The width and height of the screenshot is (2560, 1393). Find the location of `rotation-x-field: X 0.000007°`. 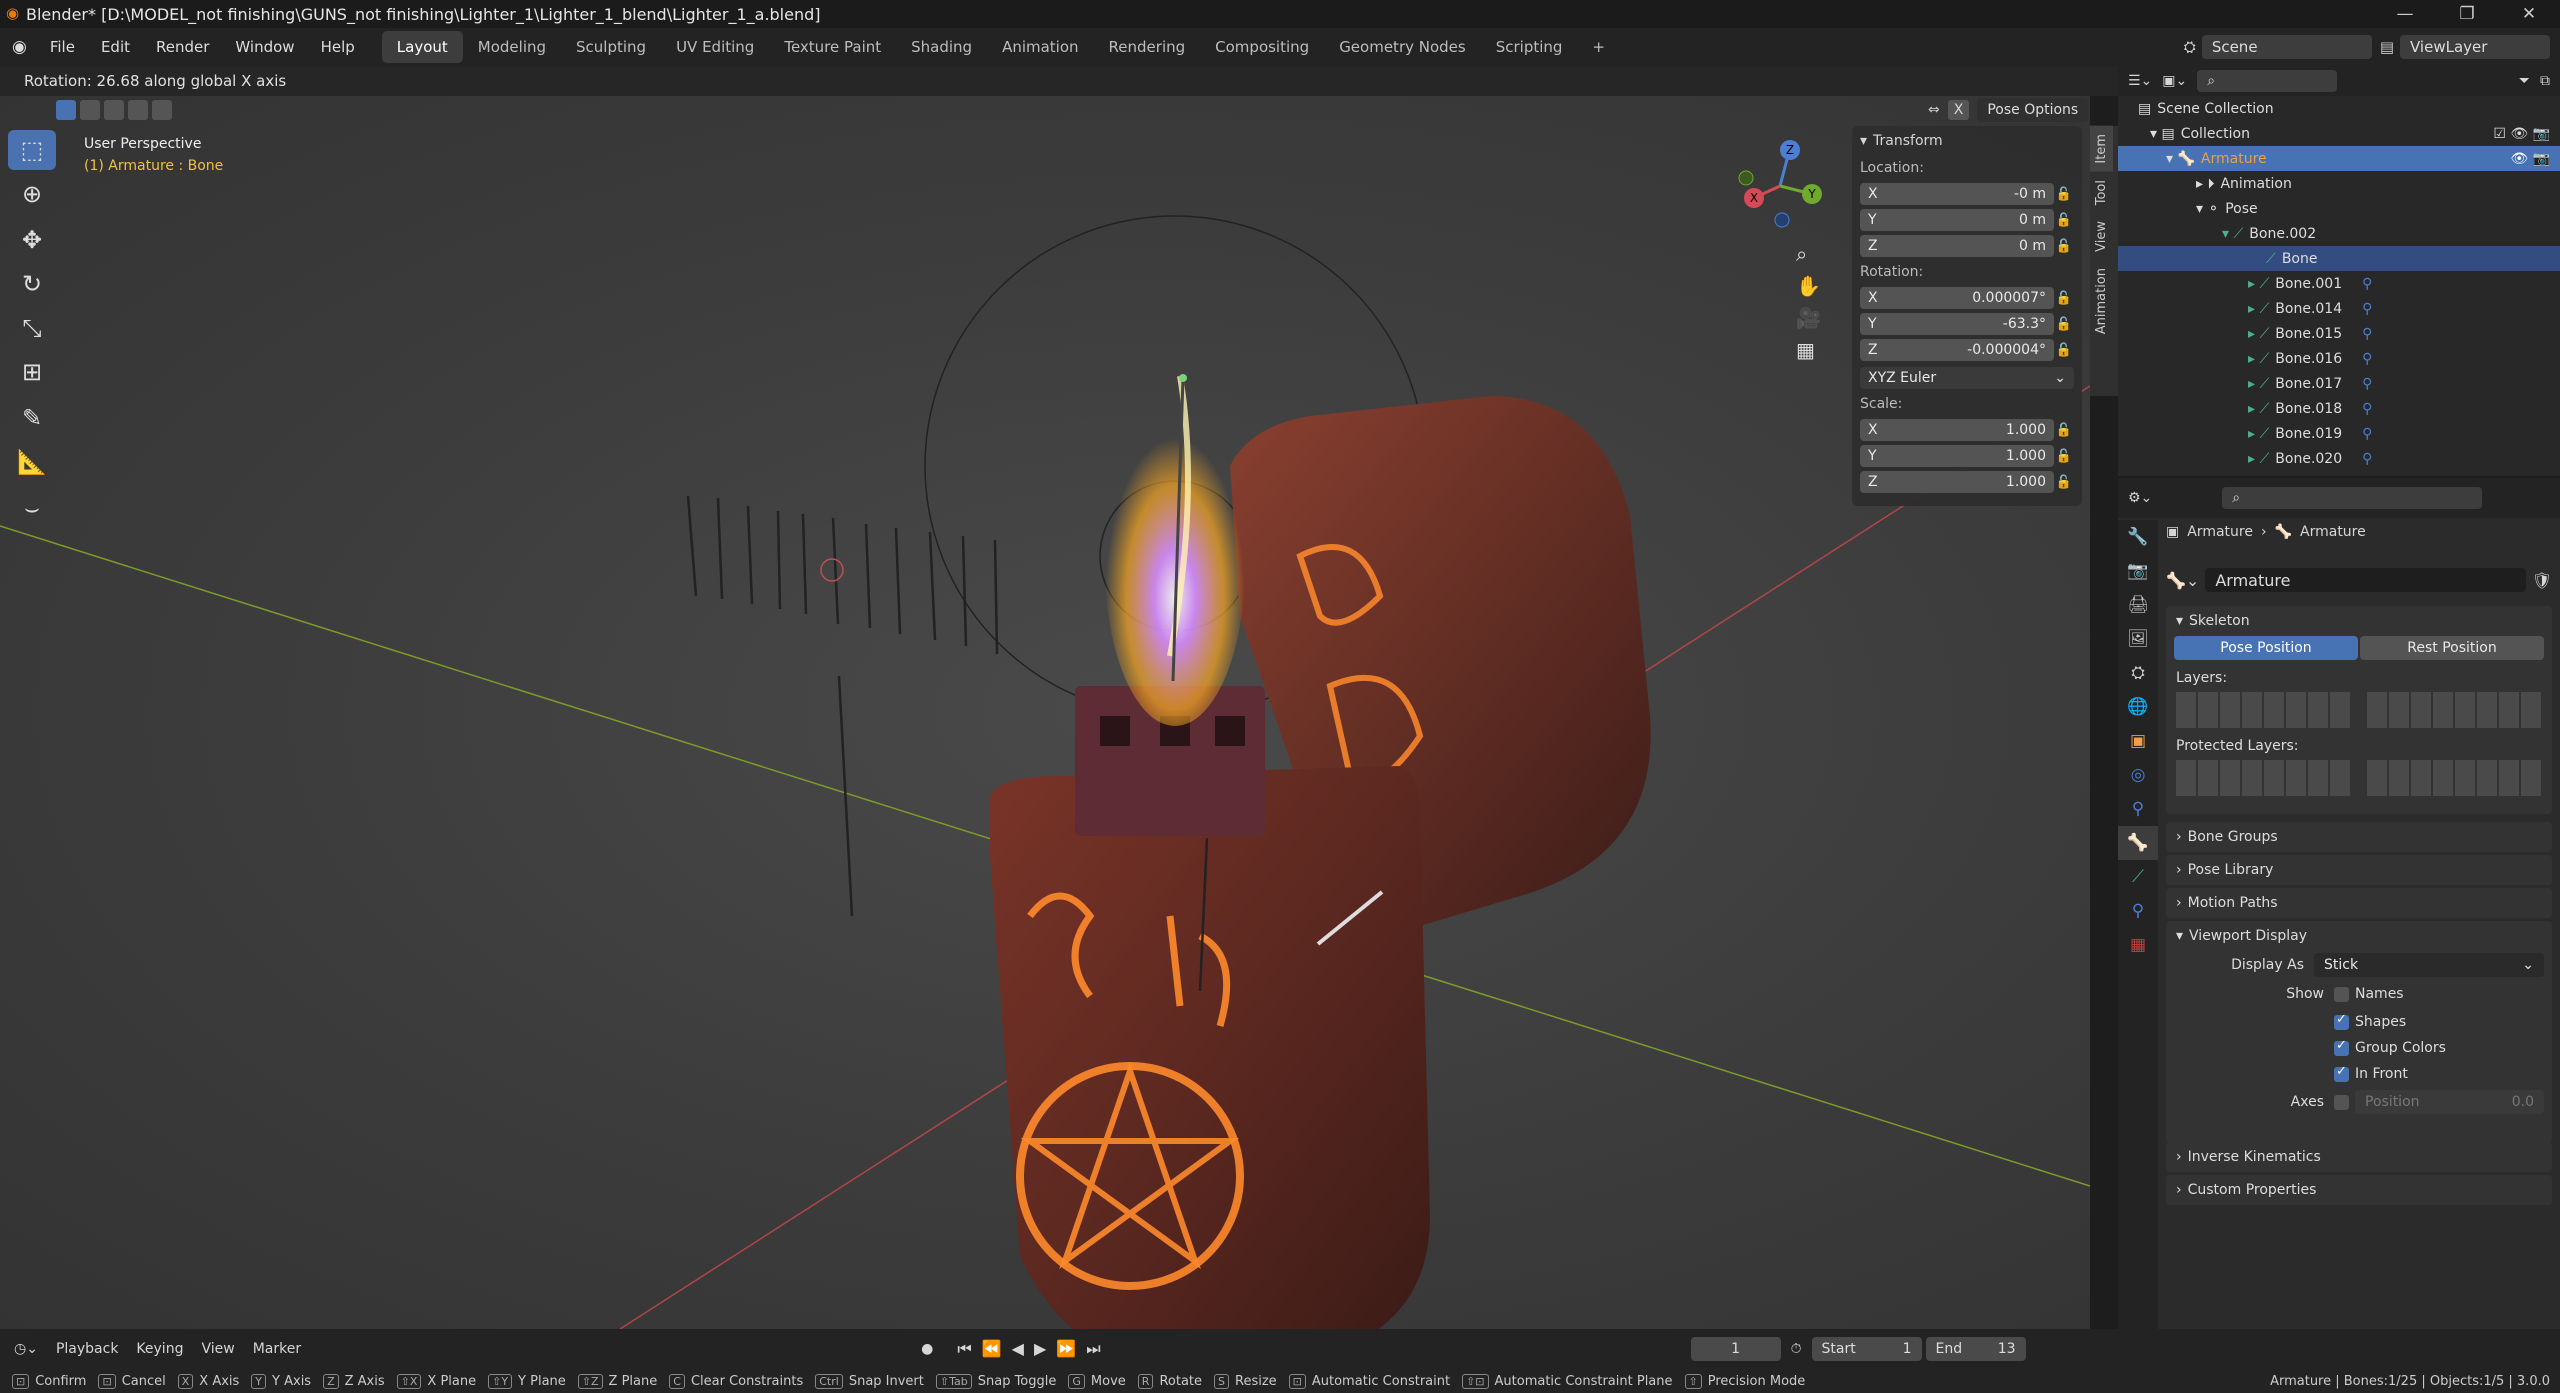

rotation-x-field: X 0.000007° is located at coordinates (1957, 298).